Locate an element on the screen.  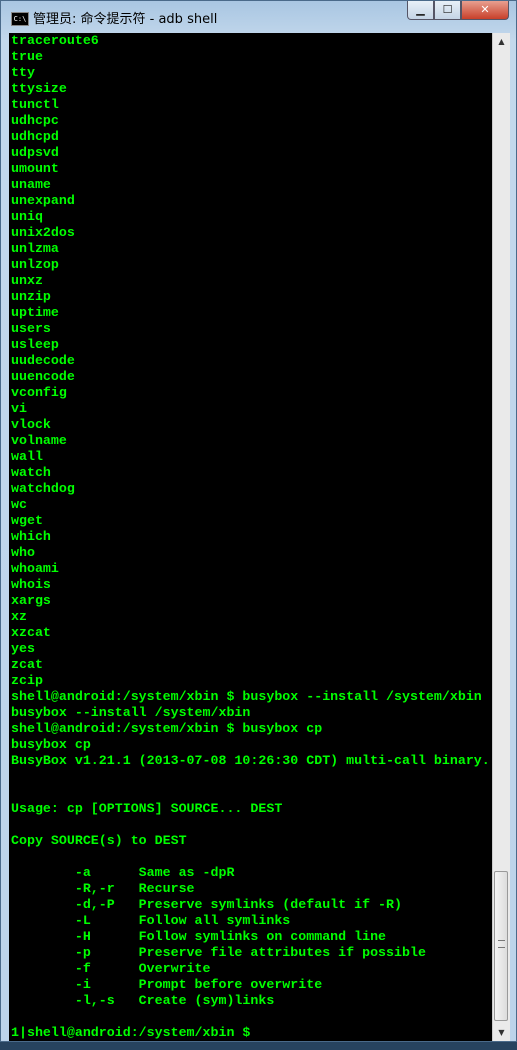
console-line: tunctl is located at coordinates (35, 104).